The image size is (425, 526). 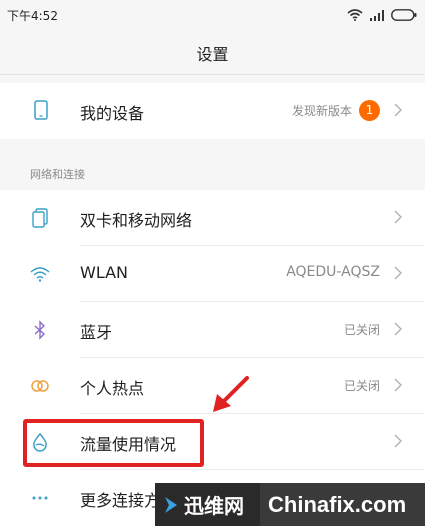 I want to click on annotation-arrow, so click(x=231, y=394).